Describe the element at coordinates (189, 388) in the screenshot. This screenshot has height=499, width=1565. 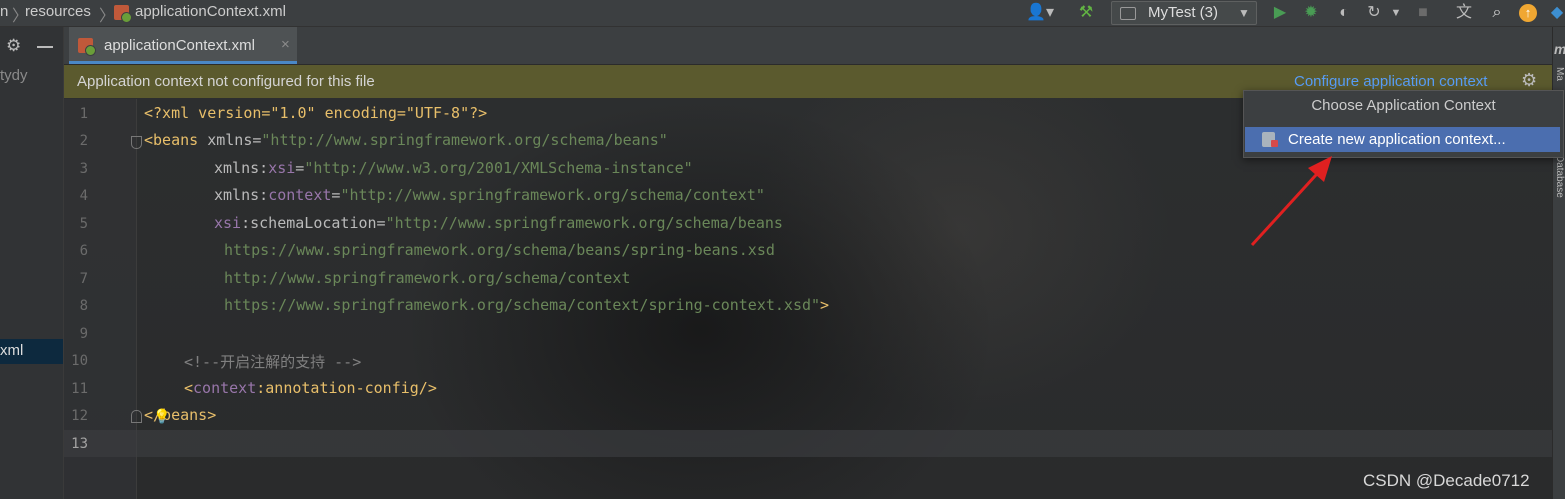
I see `xml-tag: <` at that location.